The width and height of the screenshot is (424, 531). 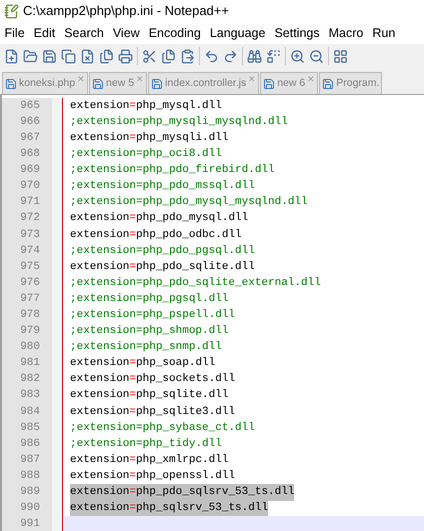 I want to click on window-title: C:\xampp2\php\php.ini - Notepad++, so click(x=126, y=11).